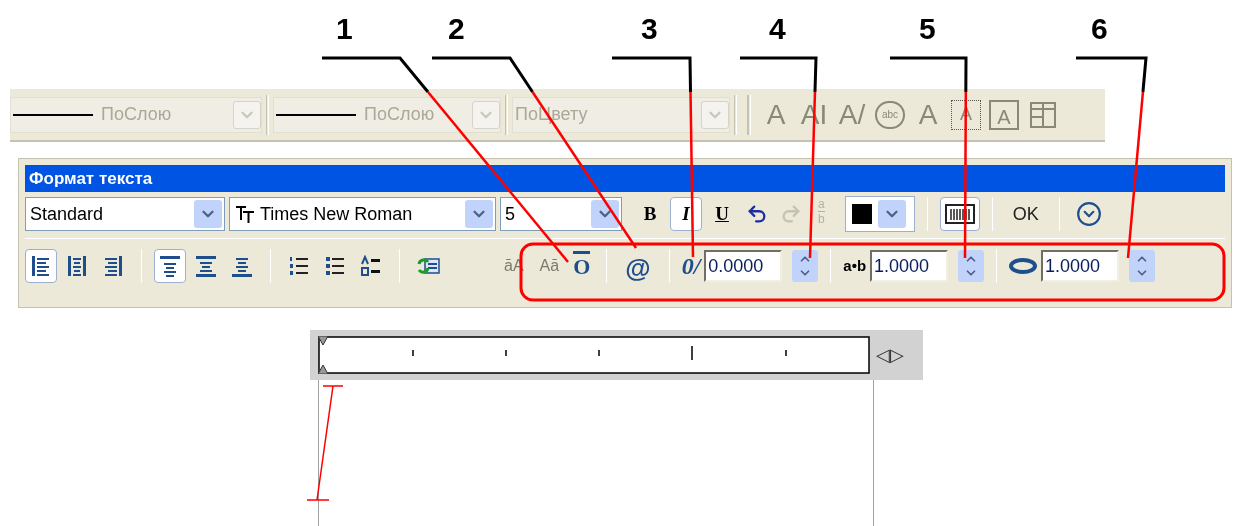 The width and height of the screenshot is (1236, 526). Describe the element at coordinates (371, 266) in the screenshot. I see `lettered-list-icon` at that location.